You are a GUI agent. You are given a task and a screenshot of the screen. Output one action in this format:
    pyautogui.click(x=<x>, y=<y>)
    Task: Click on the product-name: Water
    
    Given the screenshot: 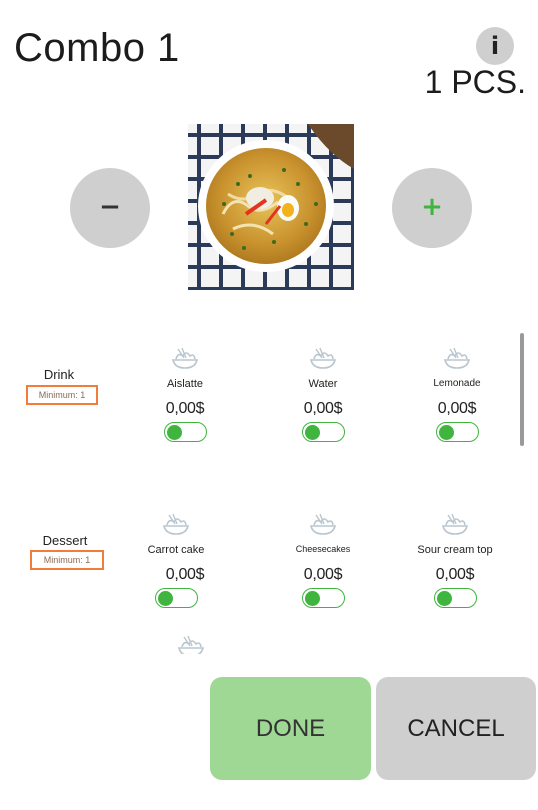 What is the action you would take?
    pyautogui.click(x=323, y=384)
    